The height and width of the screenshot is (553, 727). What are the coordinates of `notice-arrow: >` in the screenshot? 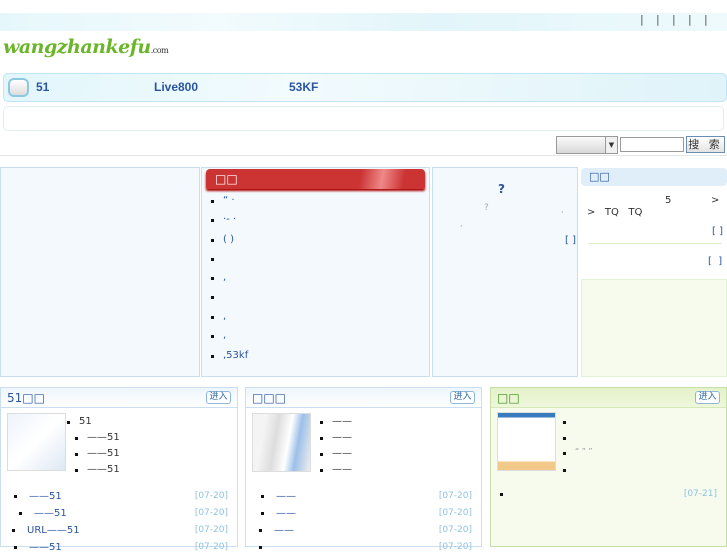 It's located at (715, 200).